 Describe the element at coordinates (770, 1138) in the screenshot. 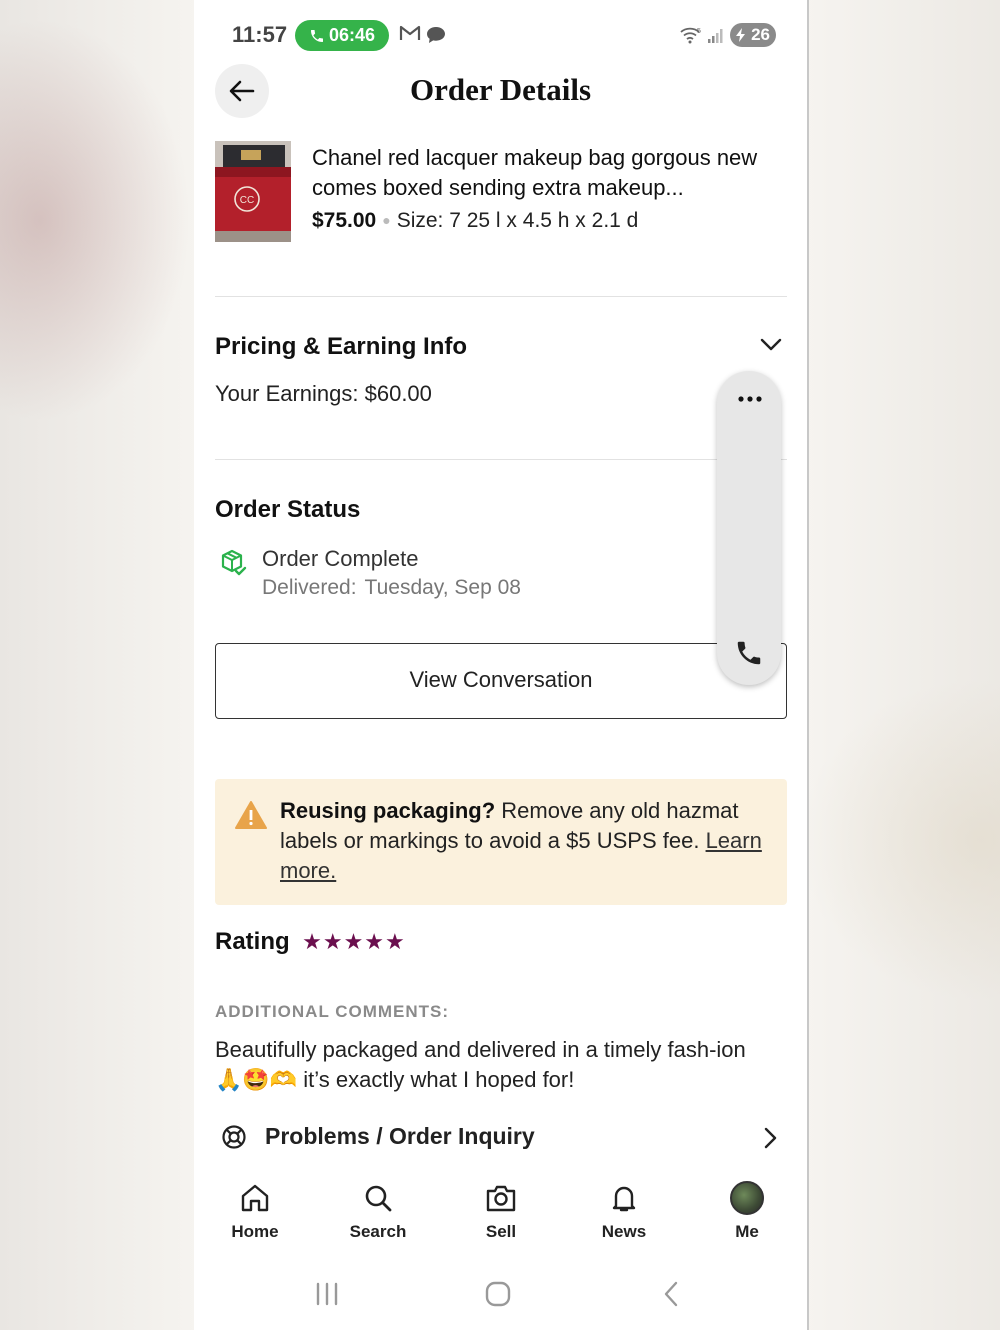

I see `chevron-right-icon` at that location.